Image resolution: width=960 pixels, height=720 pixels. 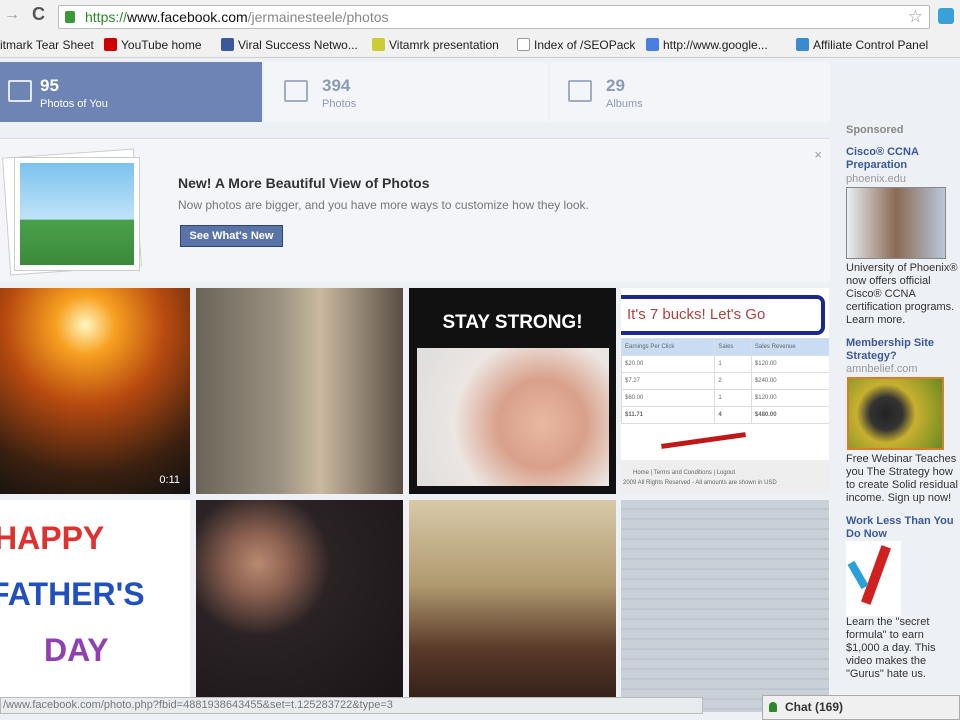 I want to click on lock-icon, so click(x=70, y=17).